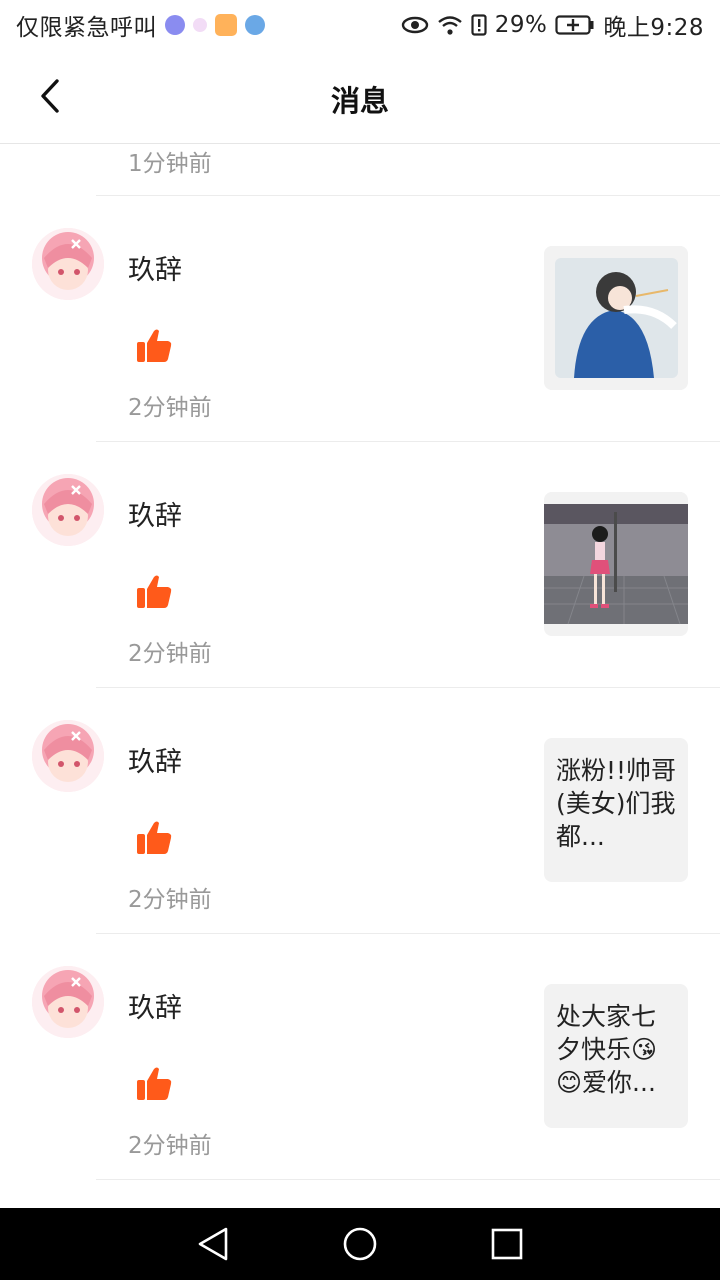 Image resolution: width=720 pixels, height=1280 pixels. What do you see at coordinates (226, 25) in the screenshot?
I see `video-app-icon` at bounding box center [226, 25].